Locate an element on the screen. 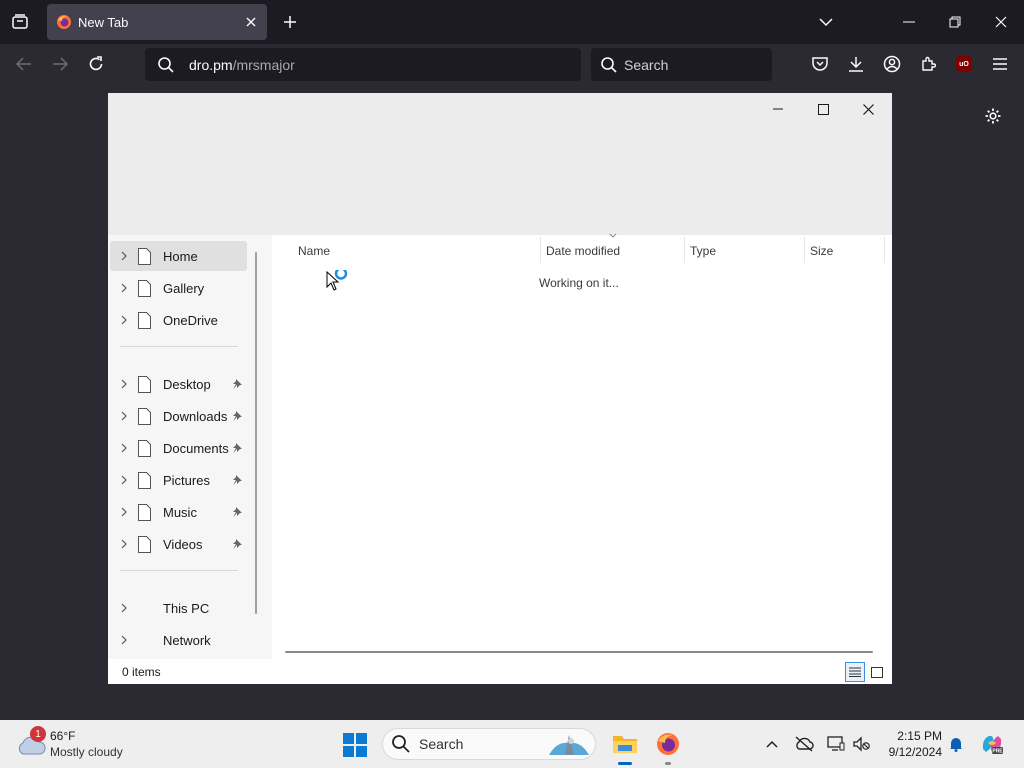  chevron-up-icon is located at coordinates (772, 744).